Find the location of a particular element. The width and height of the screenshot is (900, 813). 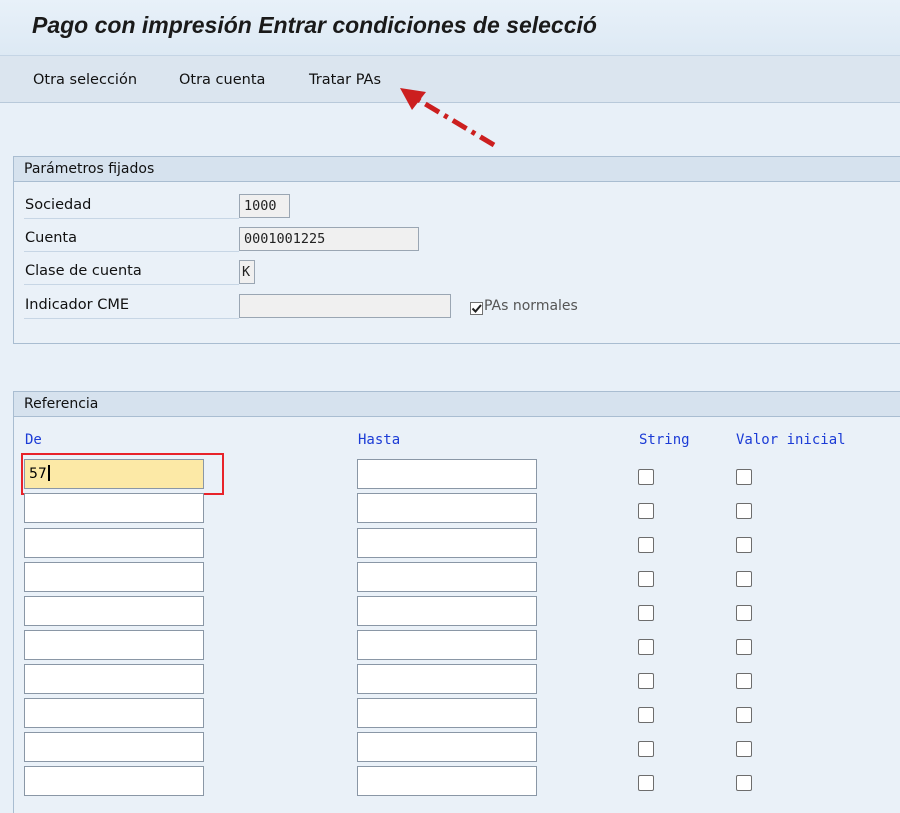

initial-value-column-header: Valor inicial is located at coordinates (791, 440).